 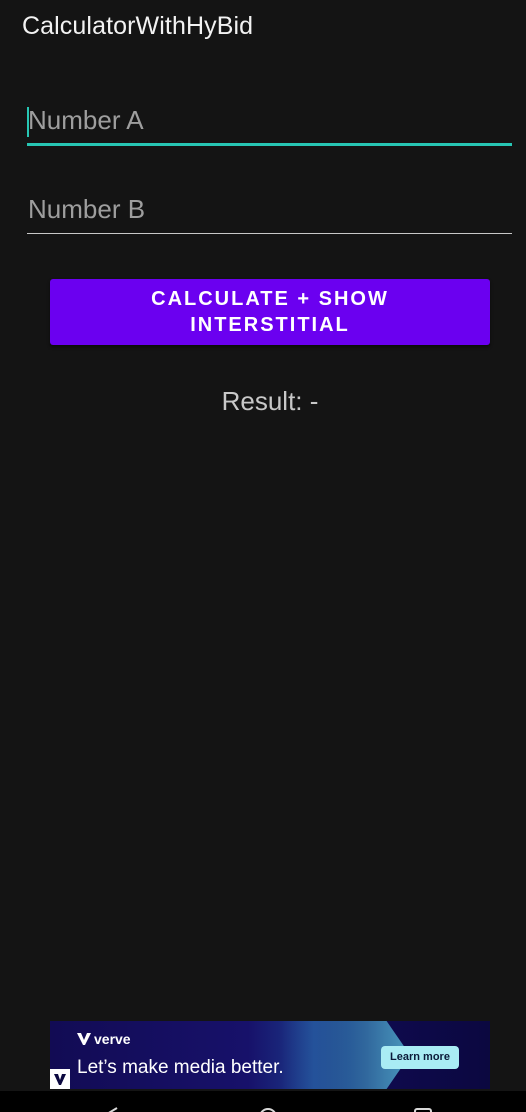 I want to click on text-cursor, so click(x=28, y=122).